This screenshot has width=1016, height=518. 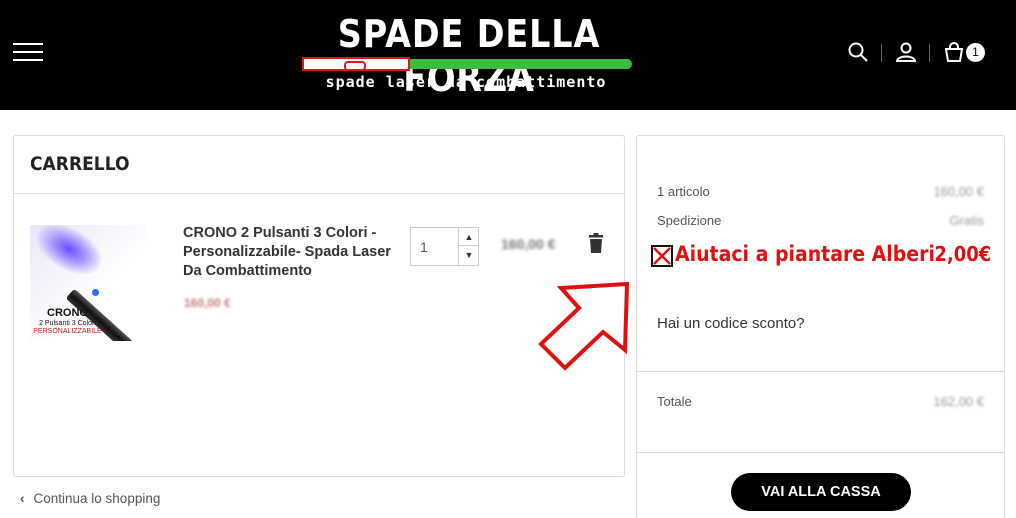 What do you see at coordinates (858, 52) in the screenshot?
I see `search-icon` at bounding box center [858, 52].